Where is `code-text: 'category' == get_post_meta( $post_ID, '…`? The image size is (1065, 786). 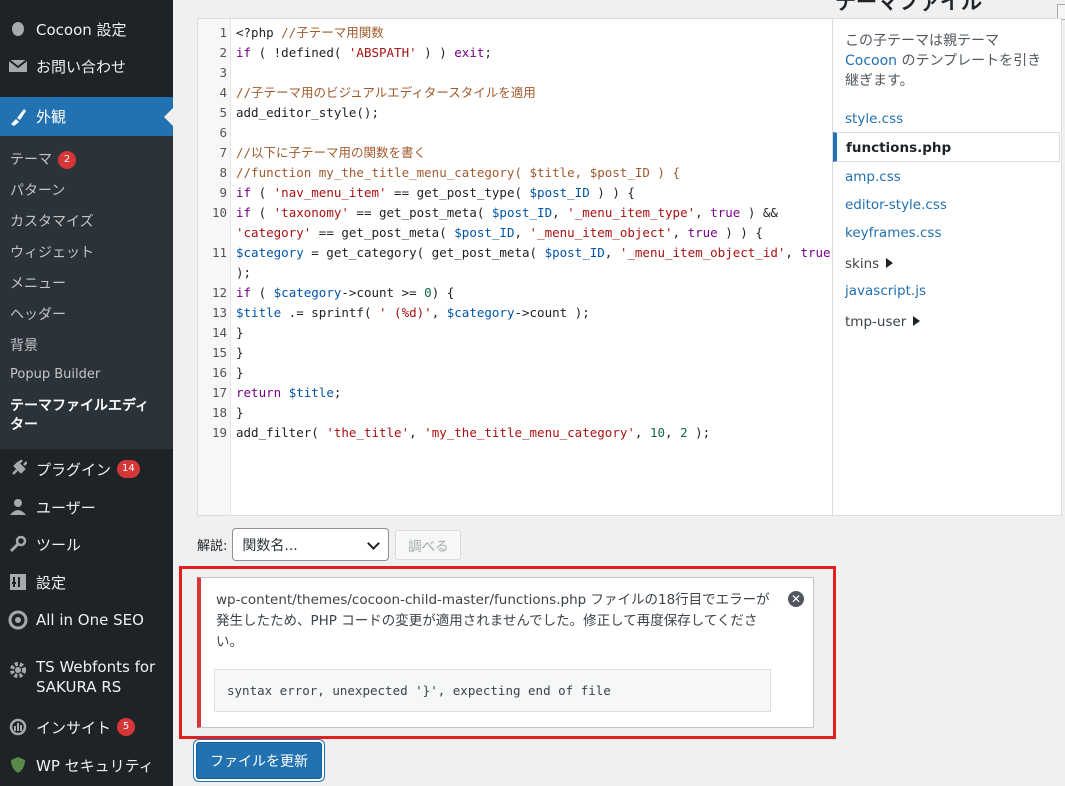 code-text: 'category' == get_post_meta( $post_ID, '… is located at coordinates (499, 232).